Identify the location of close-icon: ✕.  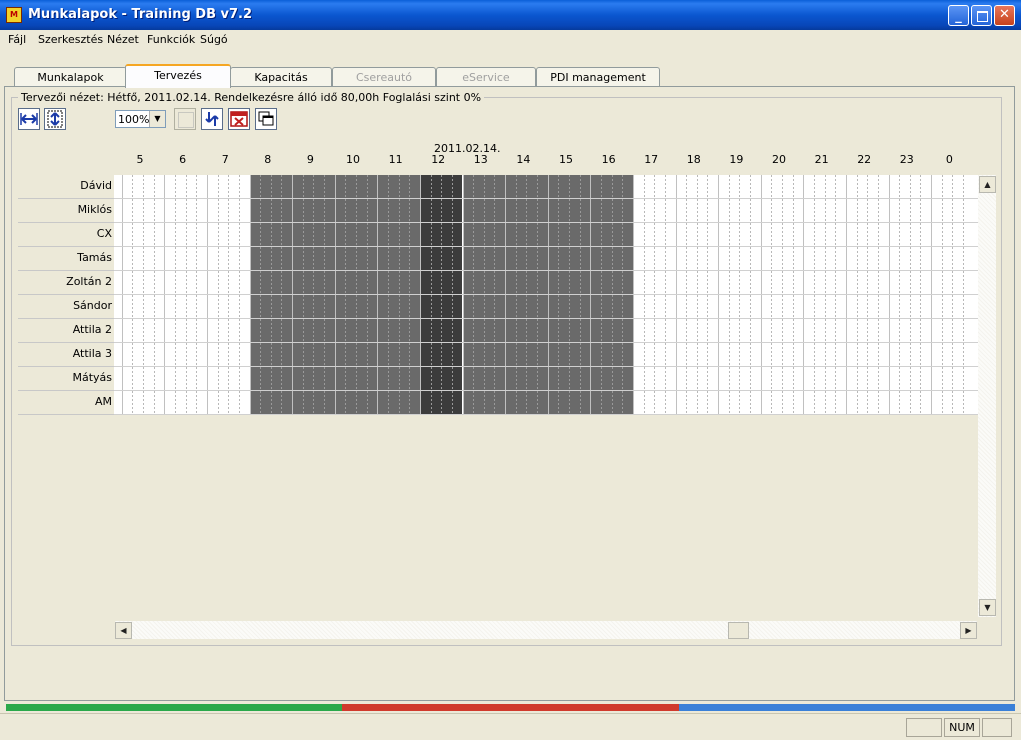
(1004, 14).